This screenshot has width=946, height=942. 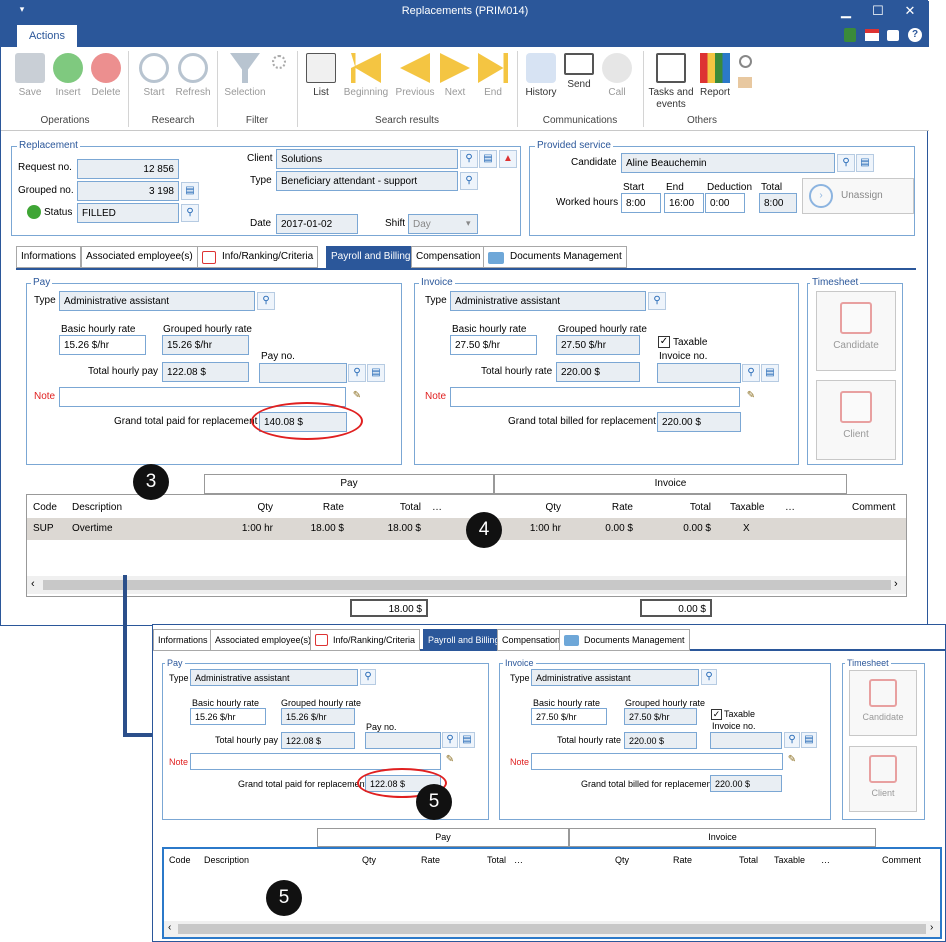 What do you see at coordinates (102, 345) in the screenshot?
I see `pay-basic-rate-field: 15.26 $/hr` at bounding box center [102, 345].